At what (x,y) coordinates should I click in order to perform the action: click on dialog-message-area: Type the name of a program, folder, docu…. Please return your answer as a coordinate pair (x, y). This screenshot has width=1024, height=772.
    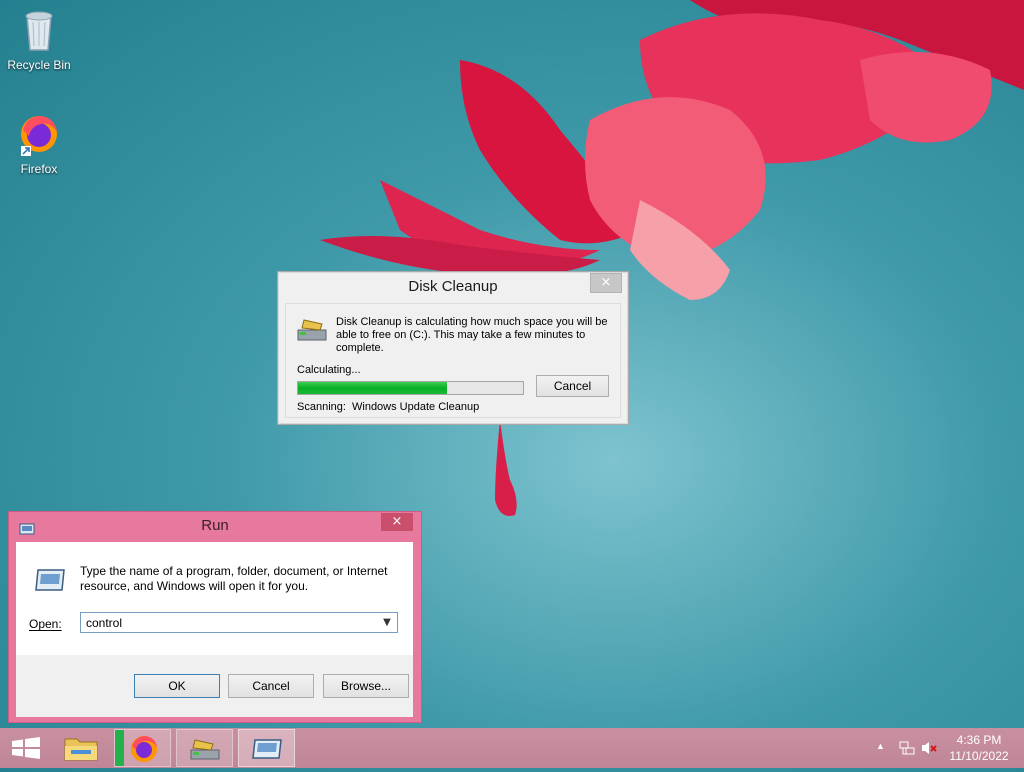
    Looking at the image, I should click on (214, 598).